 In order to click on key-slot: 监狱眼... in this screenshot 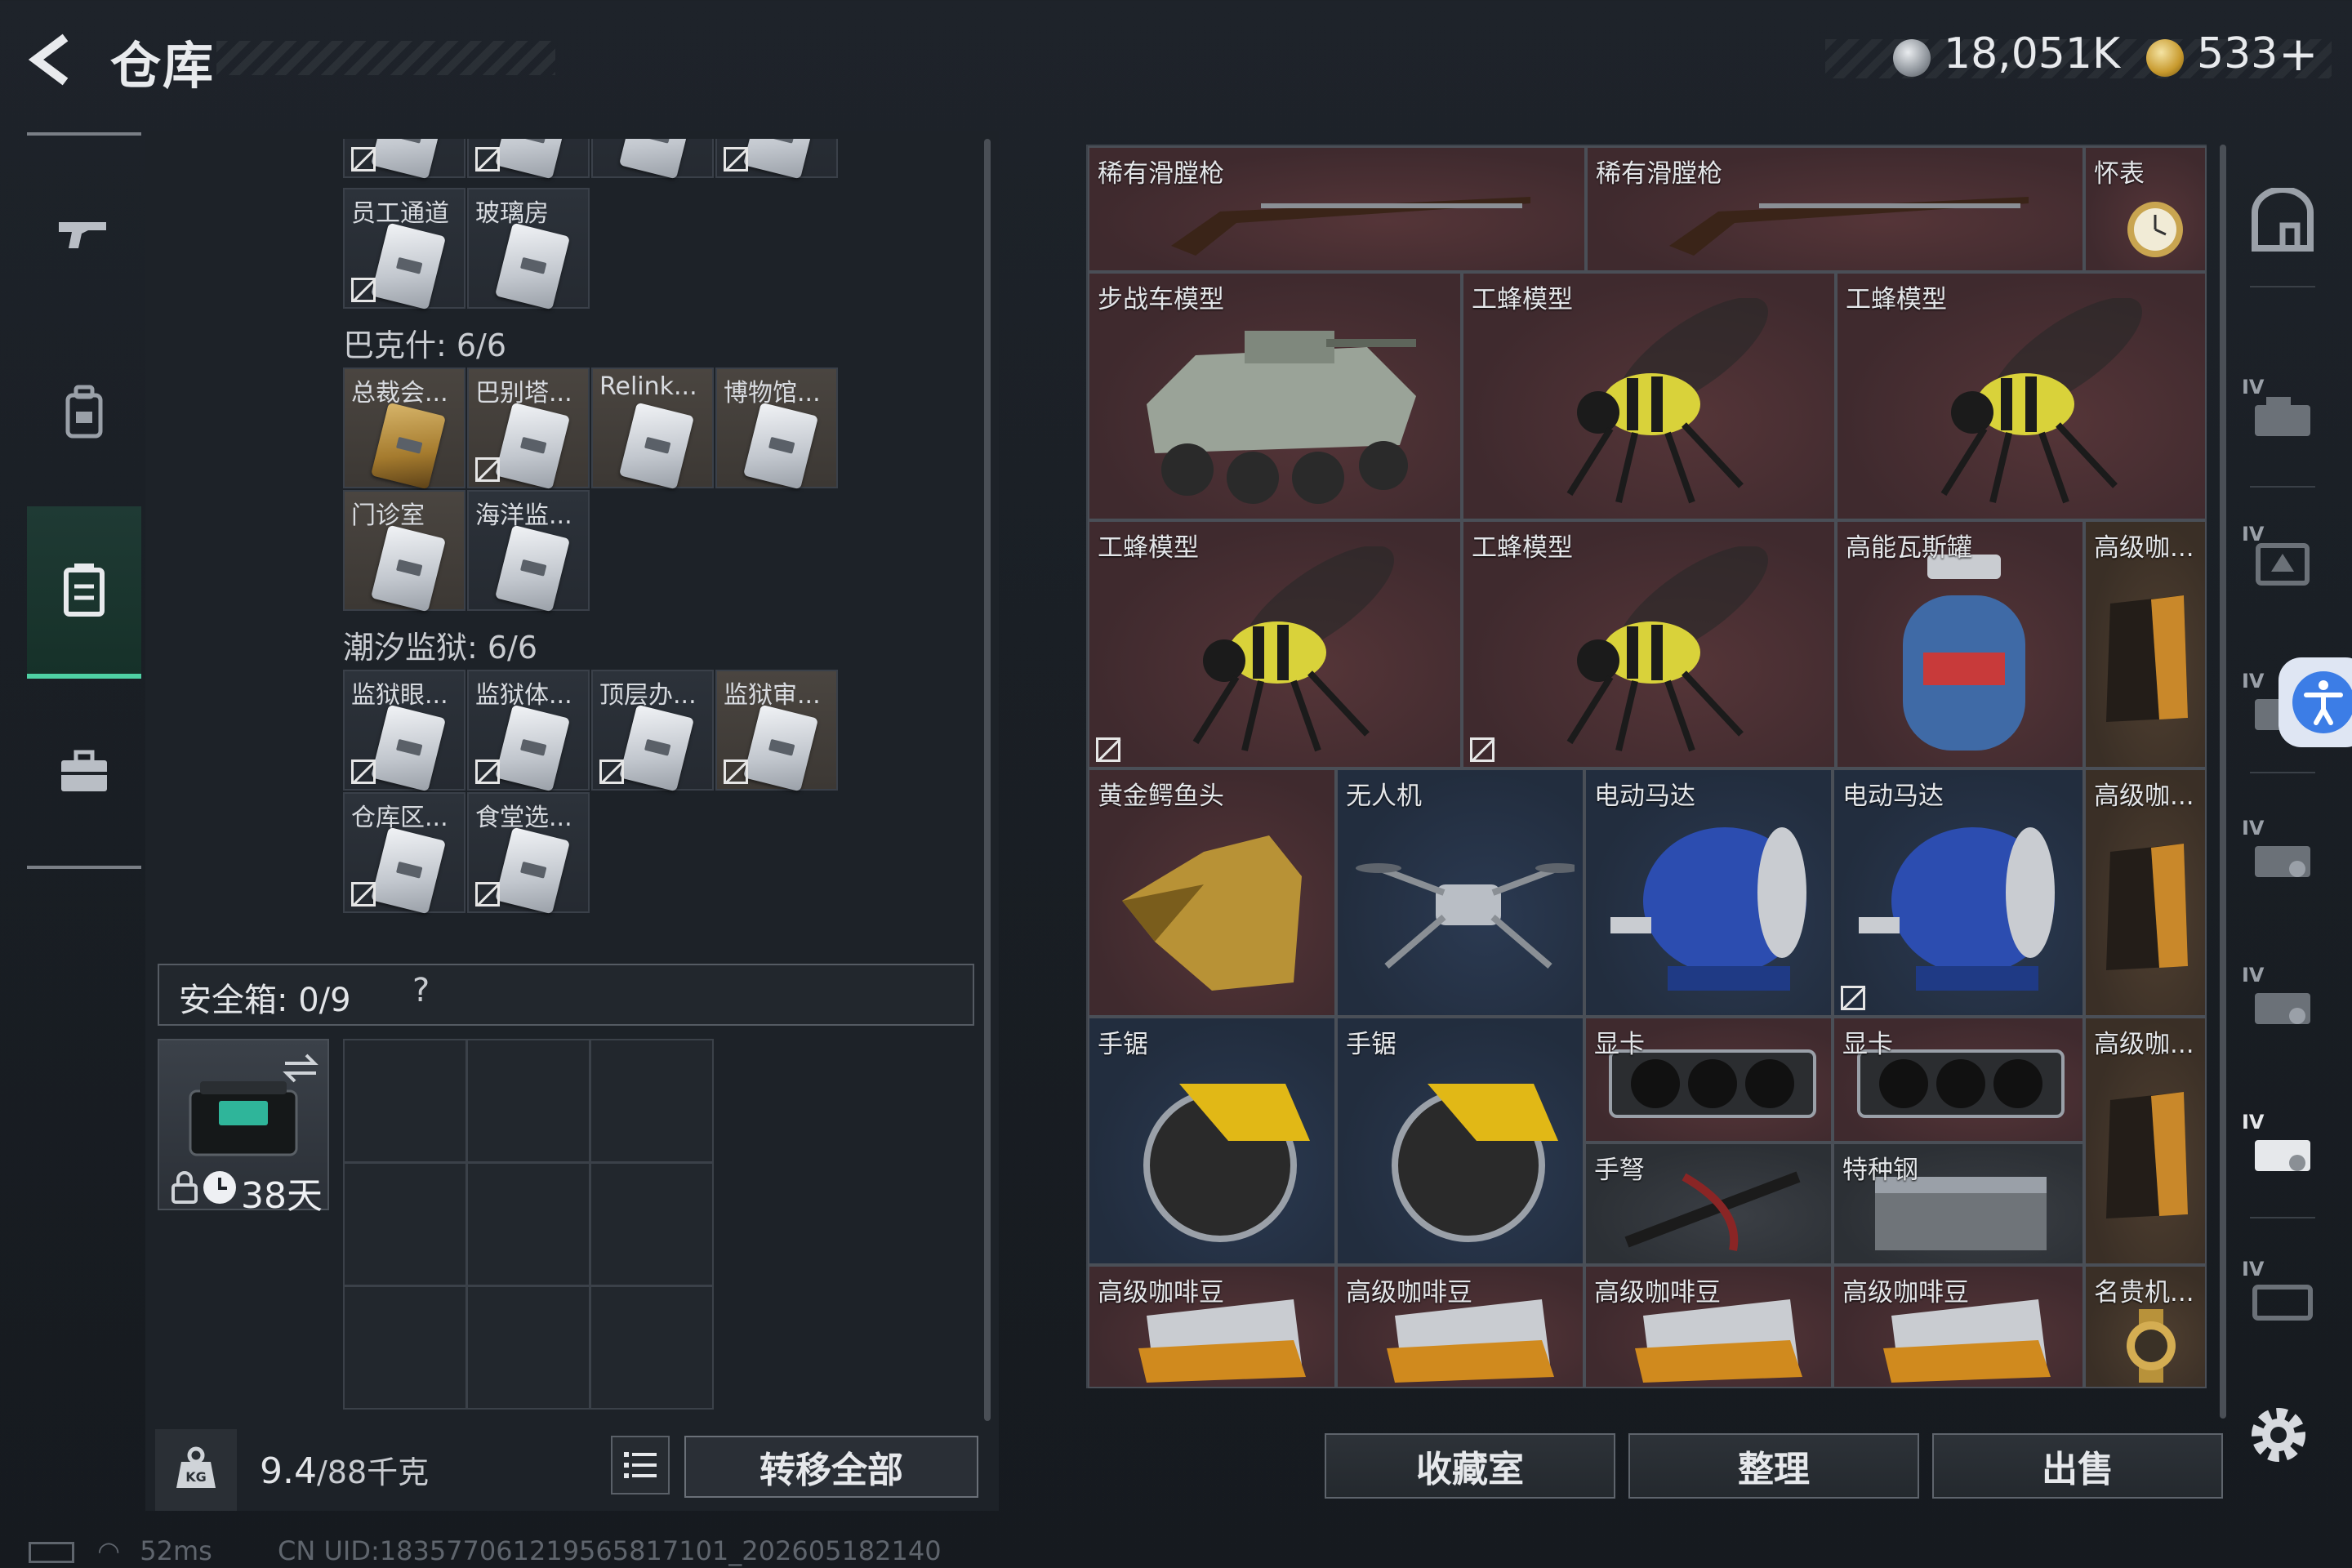, I will do `click(404, 731)`.